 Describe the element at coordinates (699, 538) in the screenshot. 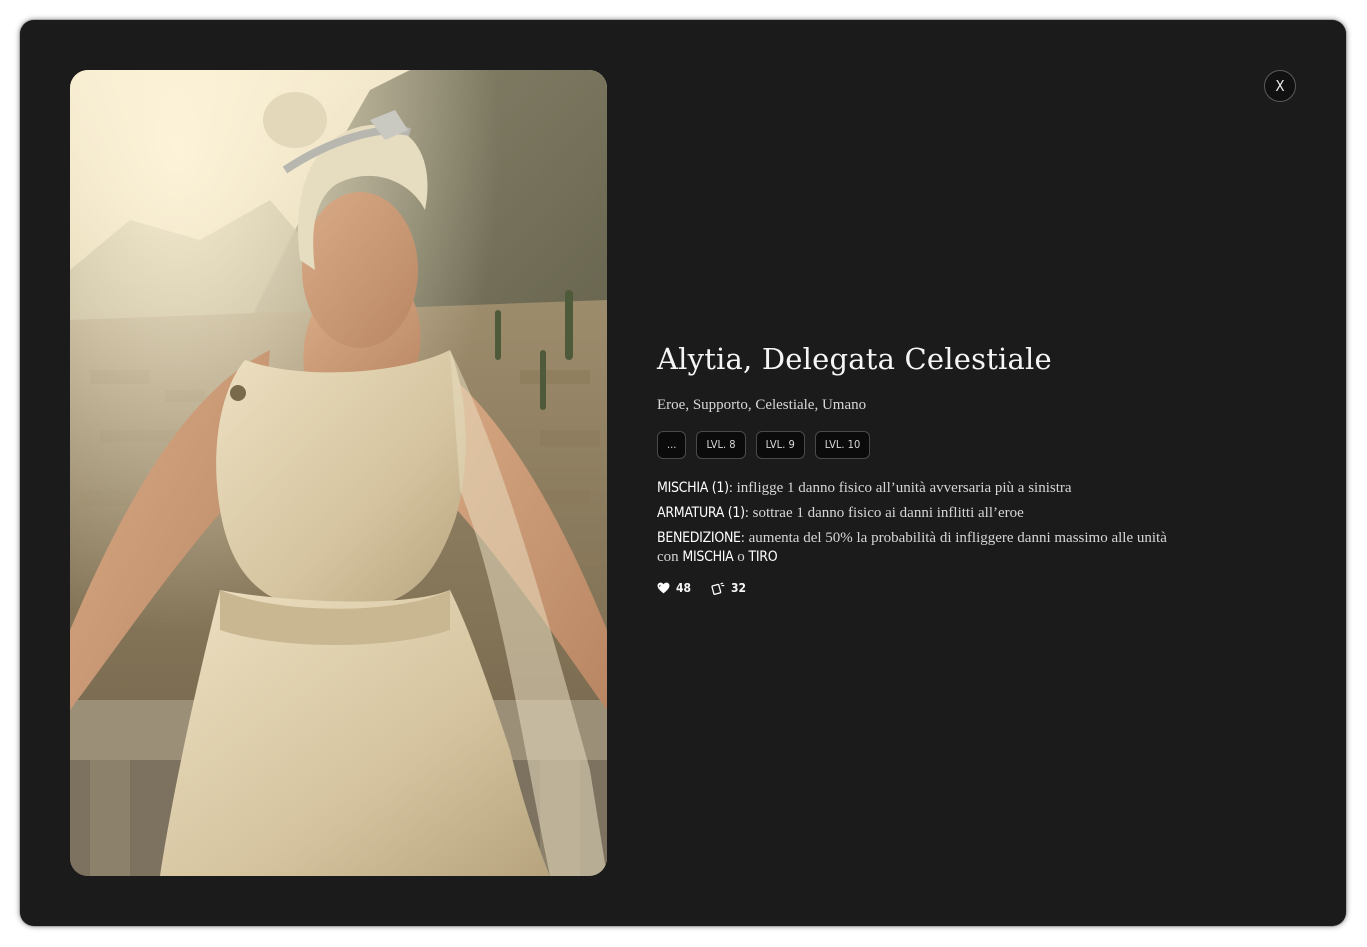

I see `ability-keyword: BENEDIZIONE` at that location.